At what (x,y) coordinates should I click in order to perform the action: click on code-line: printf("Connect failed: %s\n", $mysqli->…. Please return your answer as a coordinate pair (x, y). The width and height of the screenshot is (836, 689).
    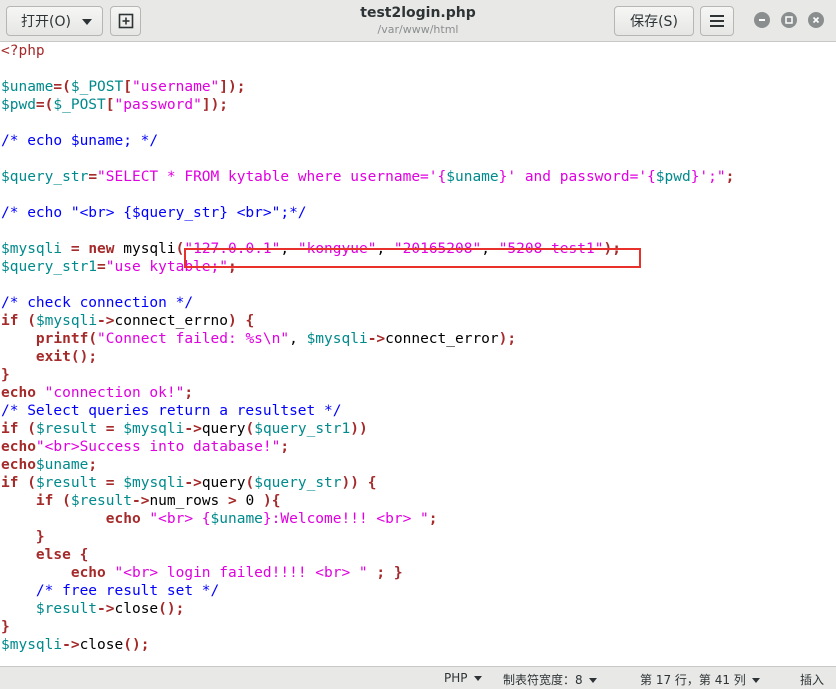
    Looking at the image, I should click on (418, 339).